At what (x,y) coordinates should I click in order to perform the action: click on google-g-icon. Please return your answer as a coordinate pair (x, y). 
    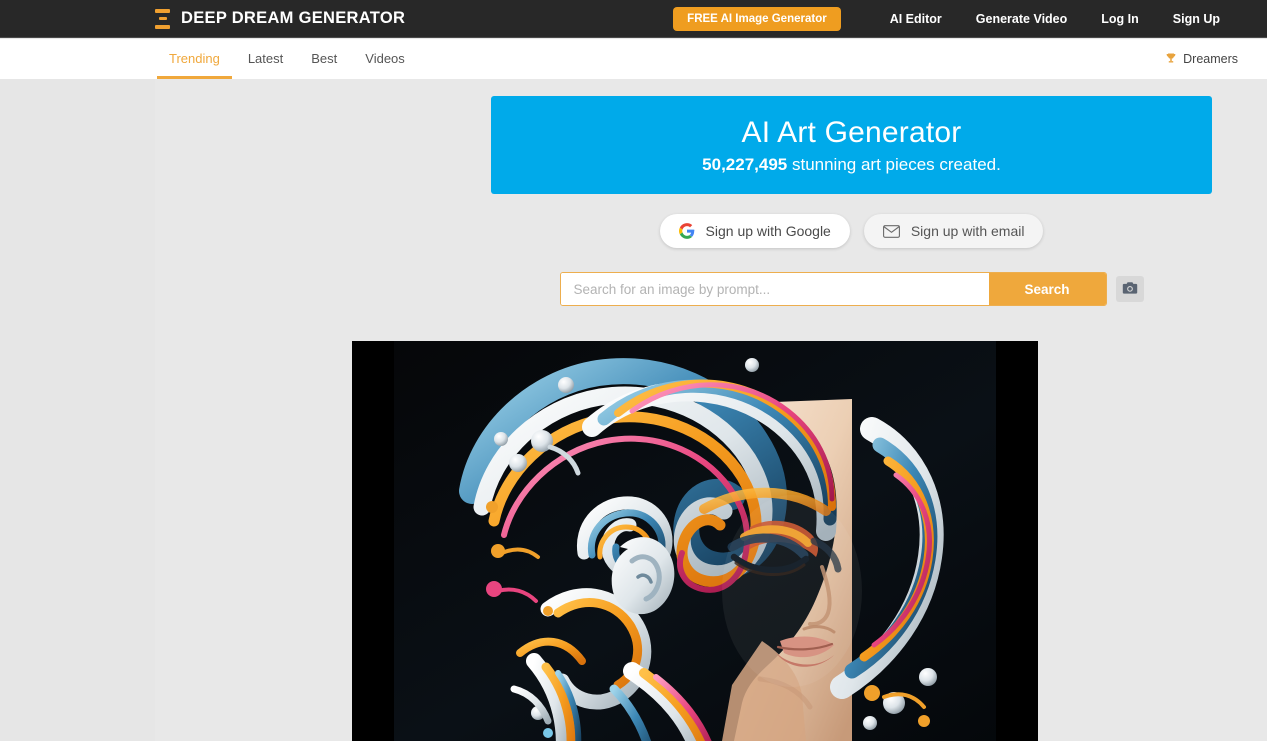
    Looking at the image, I should click on (686, 231).